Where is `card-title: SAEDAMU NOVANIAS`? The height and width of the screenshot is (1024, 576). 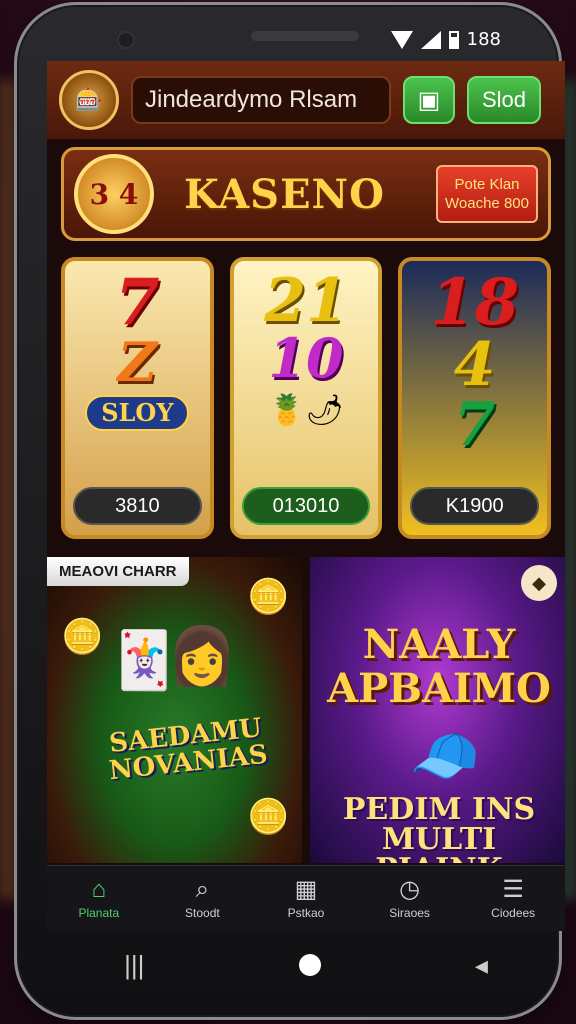 card-title: SAEDAMU NOVANIAS is located at coordinates (188, 750).